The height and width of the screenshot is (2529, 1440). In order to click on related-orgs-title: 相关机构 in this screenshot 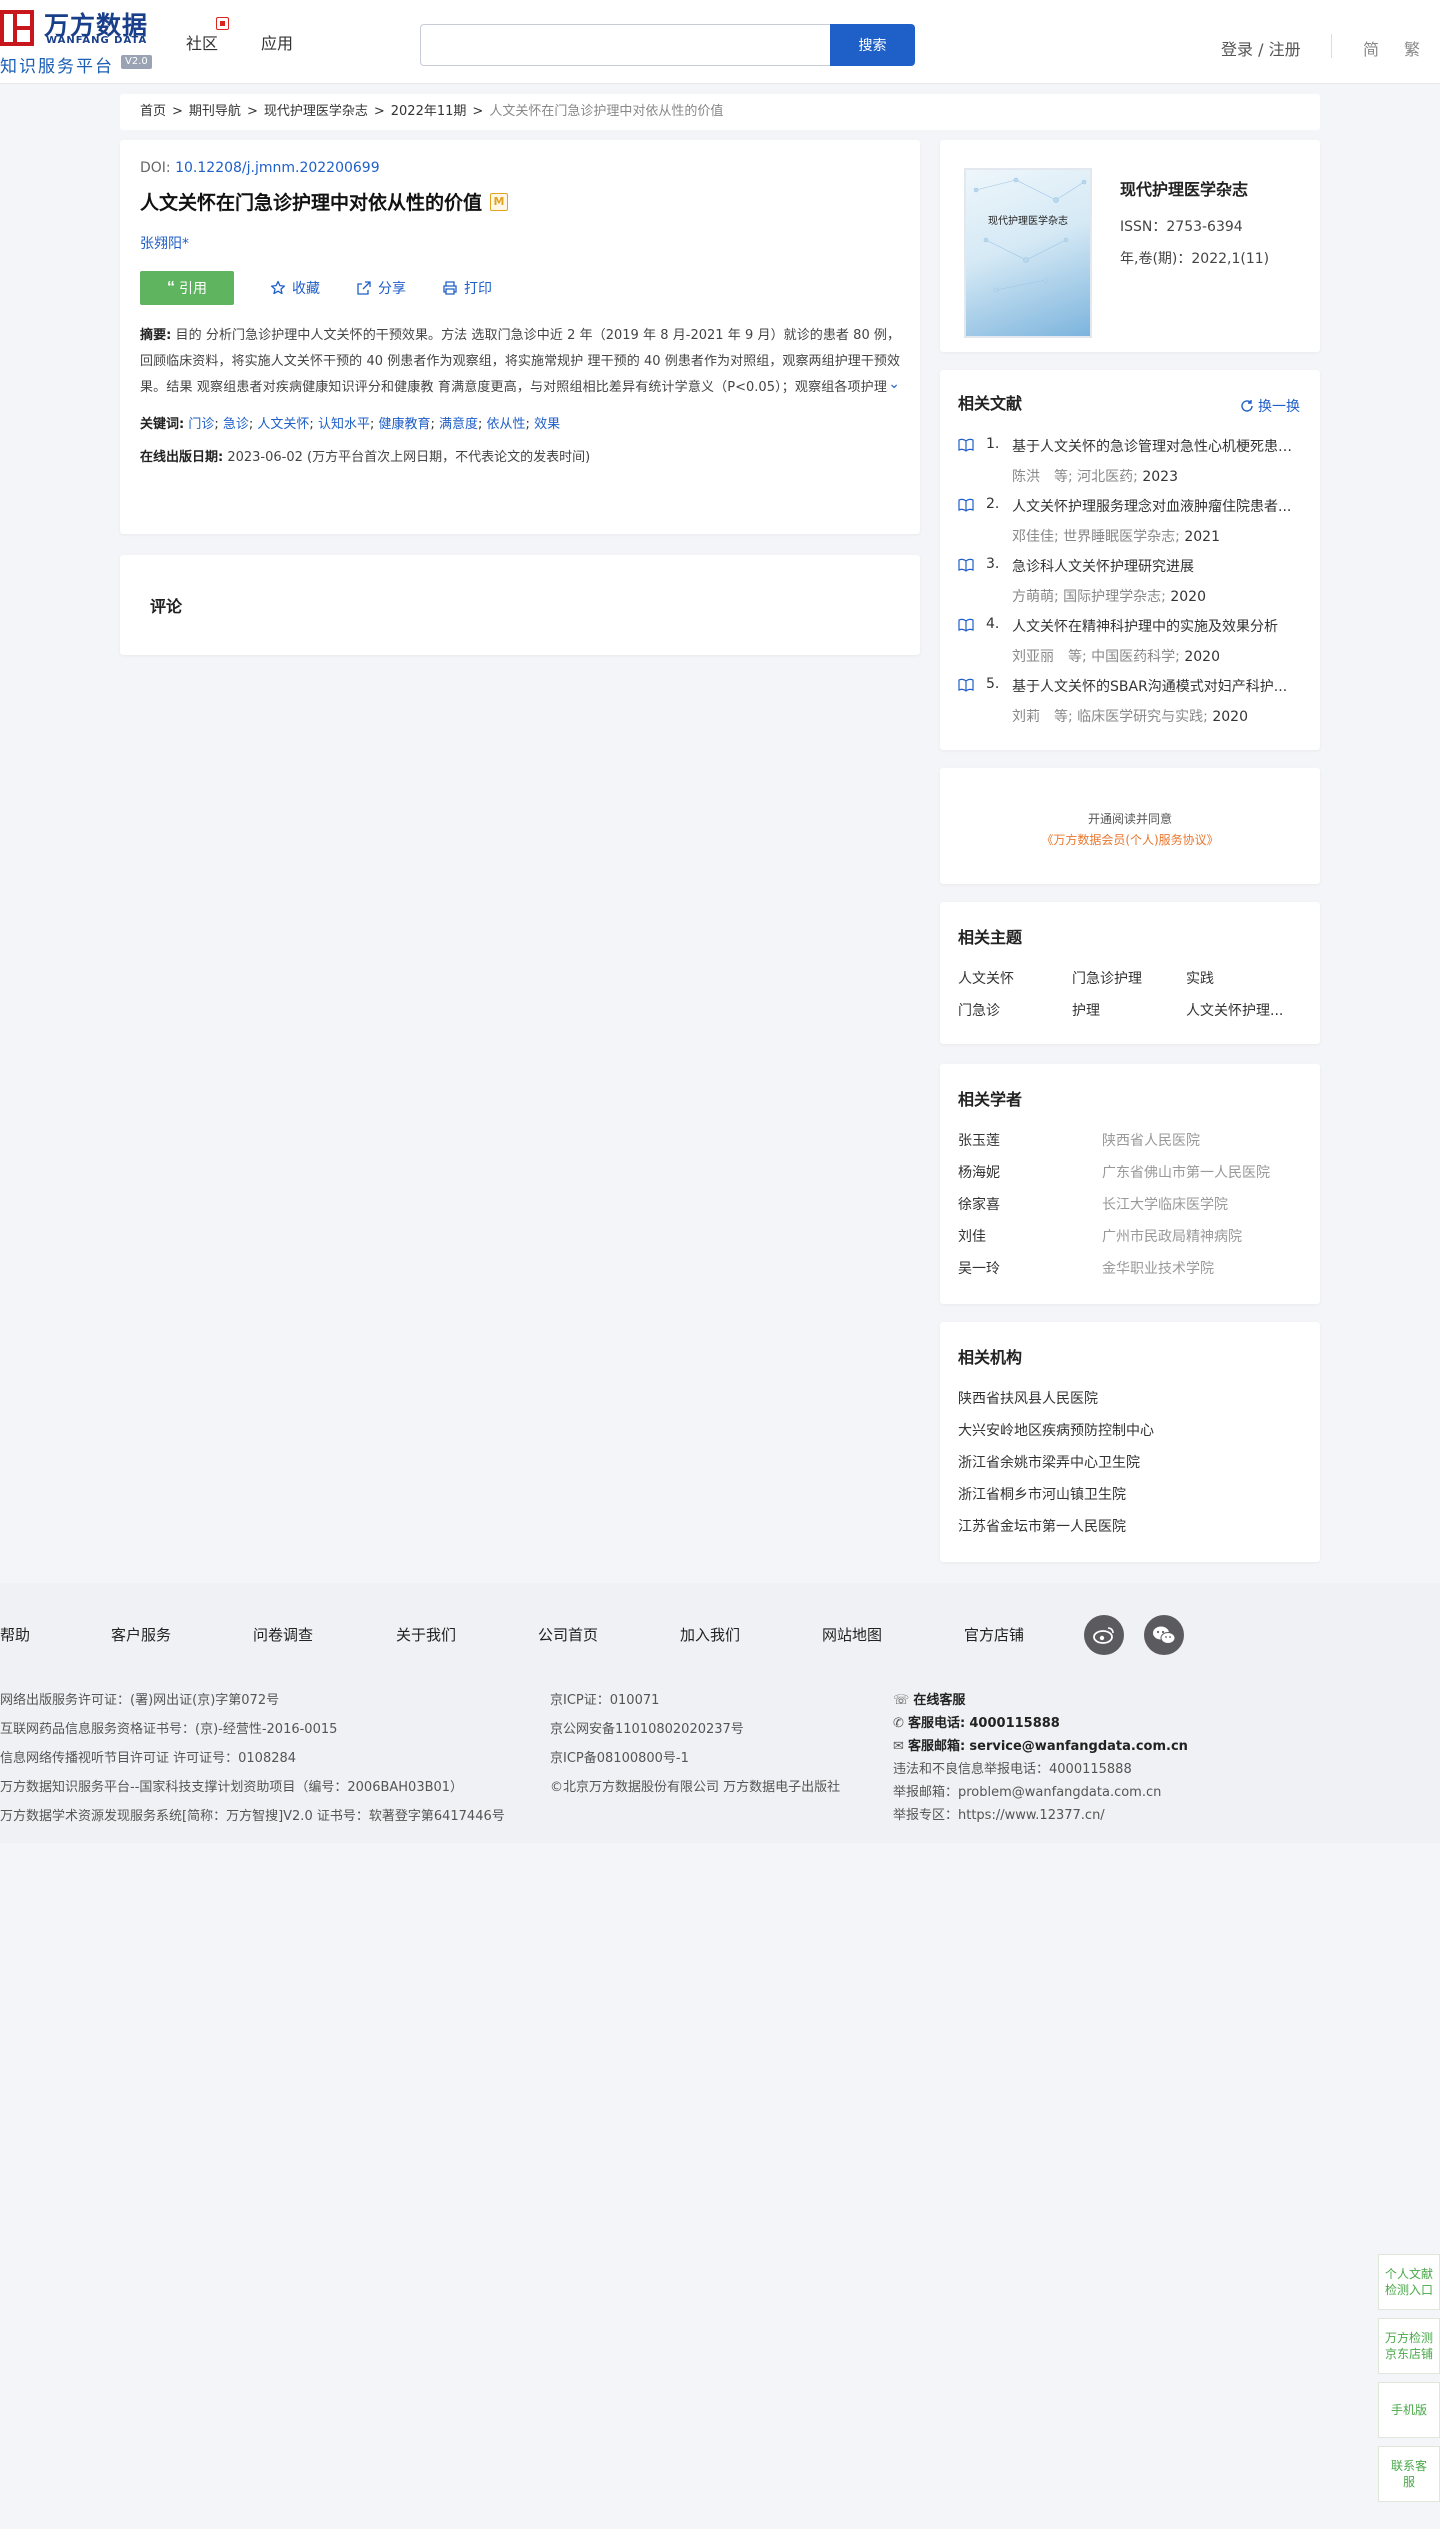, I will do `click(990, 1357)`.